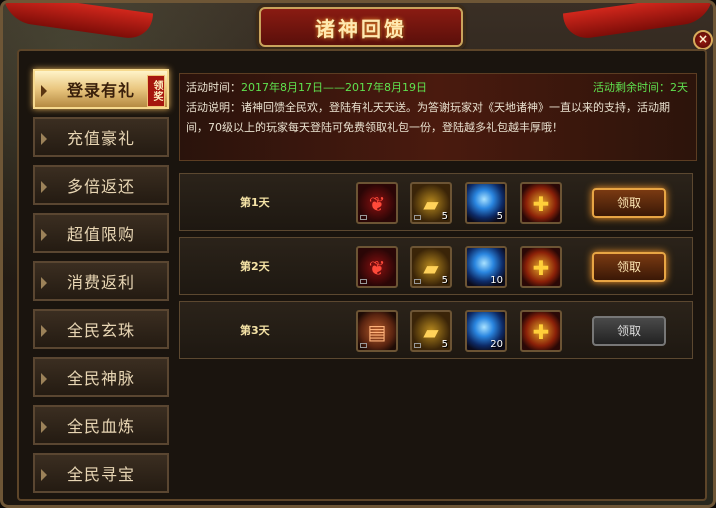  I want to click on sidebar-item-spending-rebate: 消费返利, so click(101, 281).